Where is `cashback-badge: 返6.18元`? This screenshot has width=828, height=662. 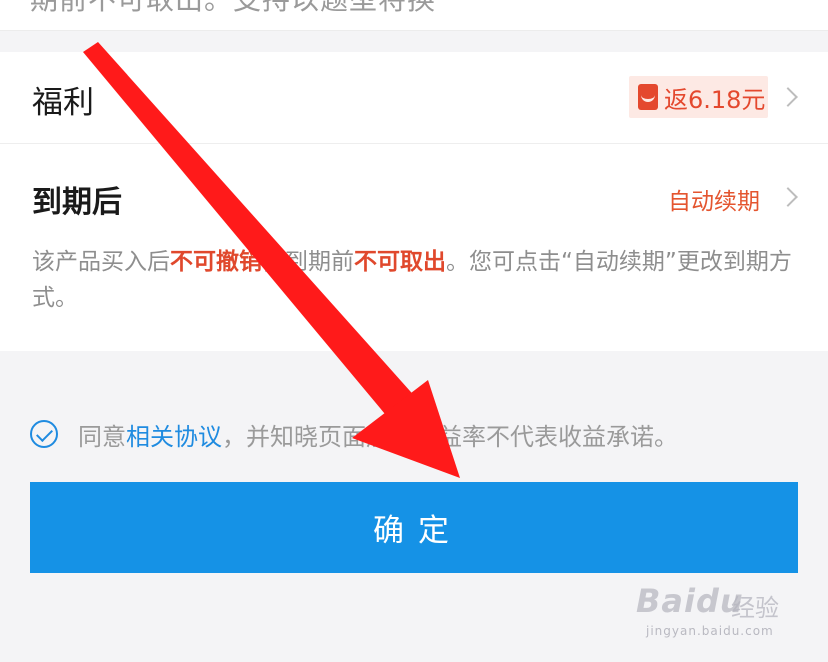 cashback-badge: 返6.18元 is located at coordinates (698, 97).